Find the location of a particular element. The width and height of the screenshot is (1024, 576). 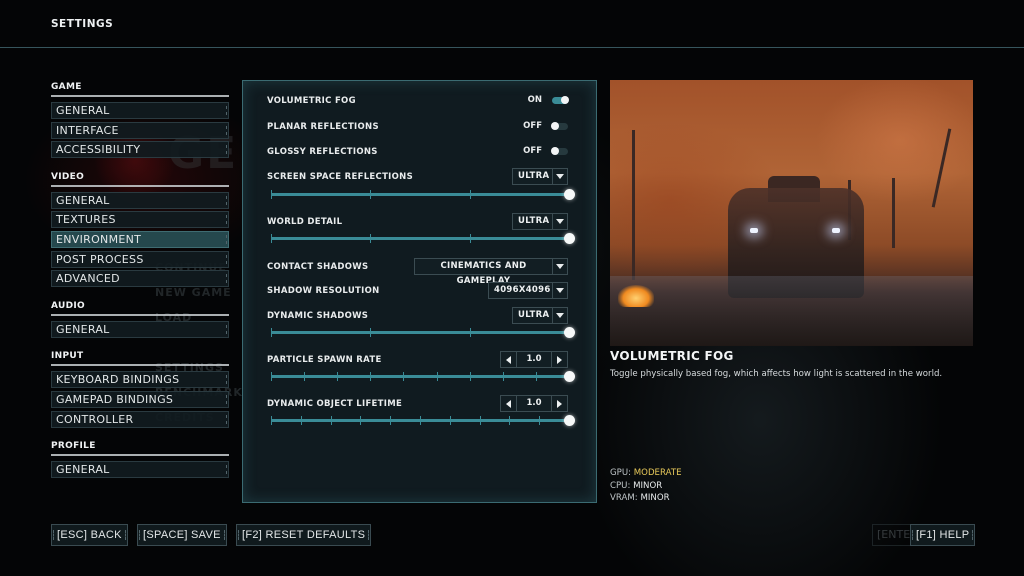

sidebar-item-game-accessibility: ACCESSIBILITY is located at coordinates (140, 150).